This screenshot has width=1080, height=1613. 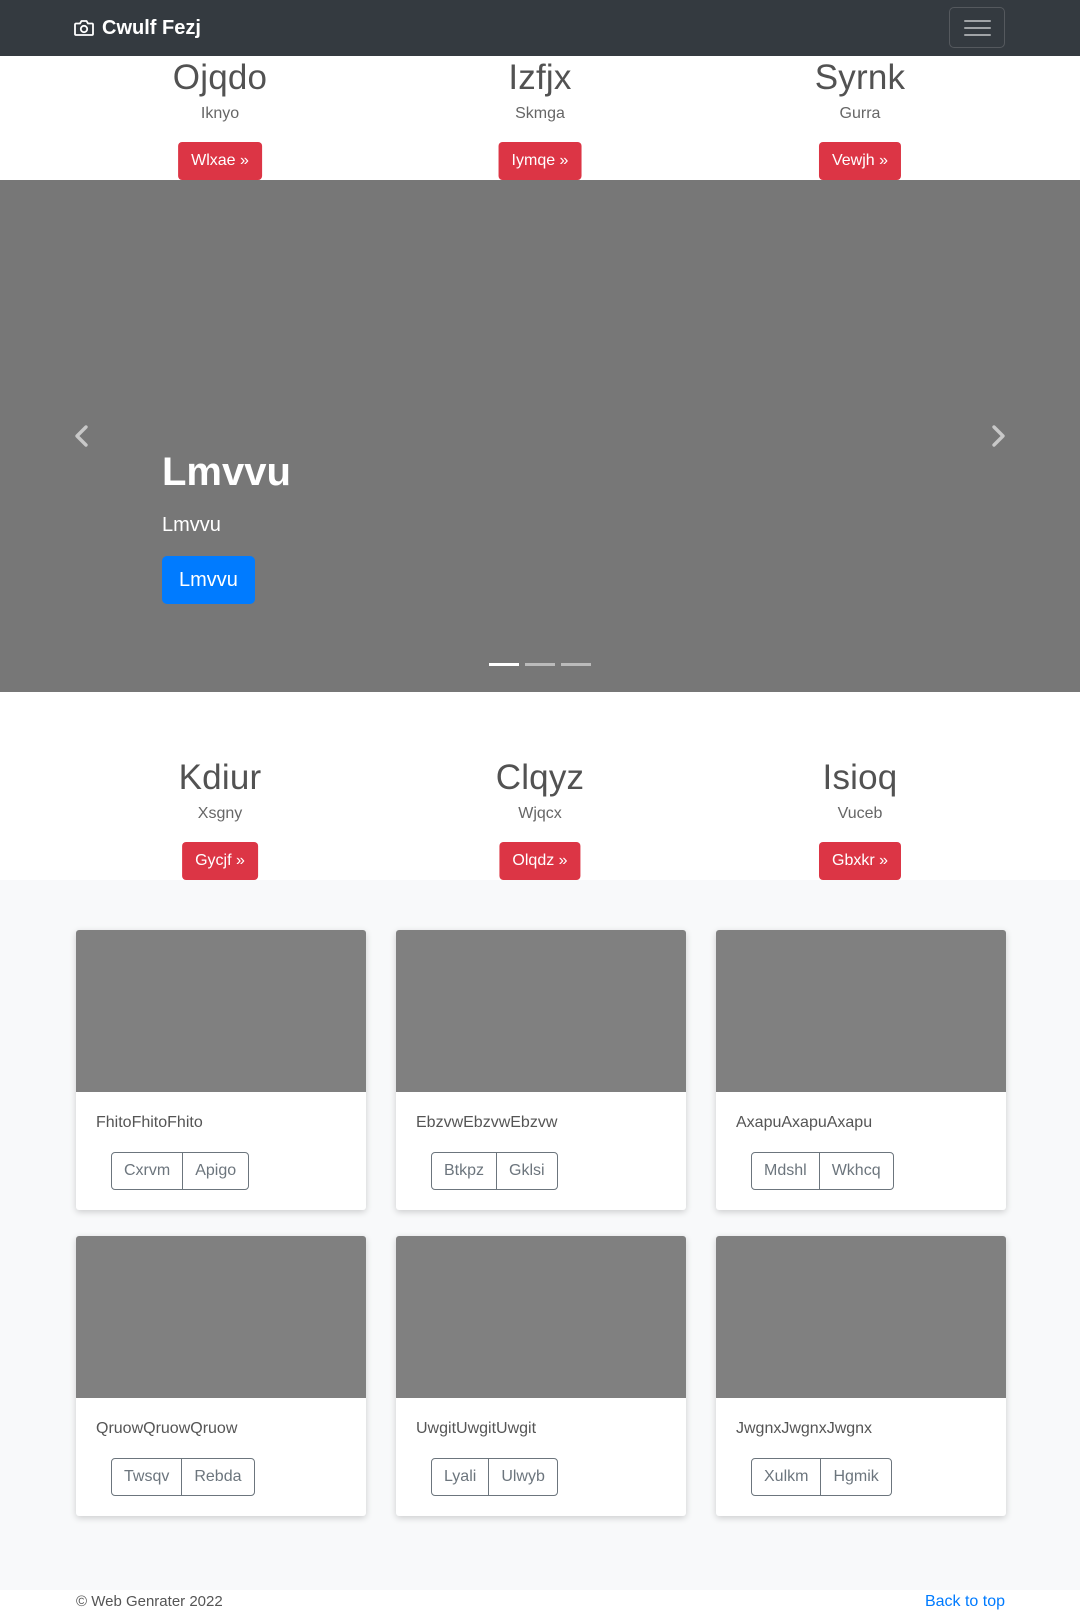 What do you see at coordinates (540, 777) in the screenshot?
I see `feature-heading: Clqyz` at bounding box center [540, 777].